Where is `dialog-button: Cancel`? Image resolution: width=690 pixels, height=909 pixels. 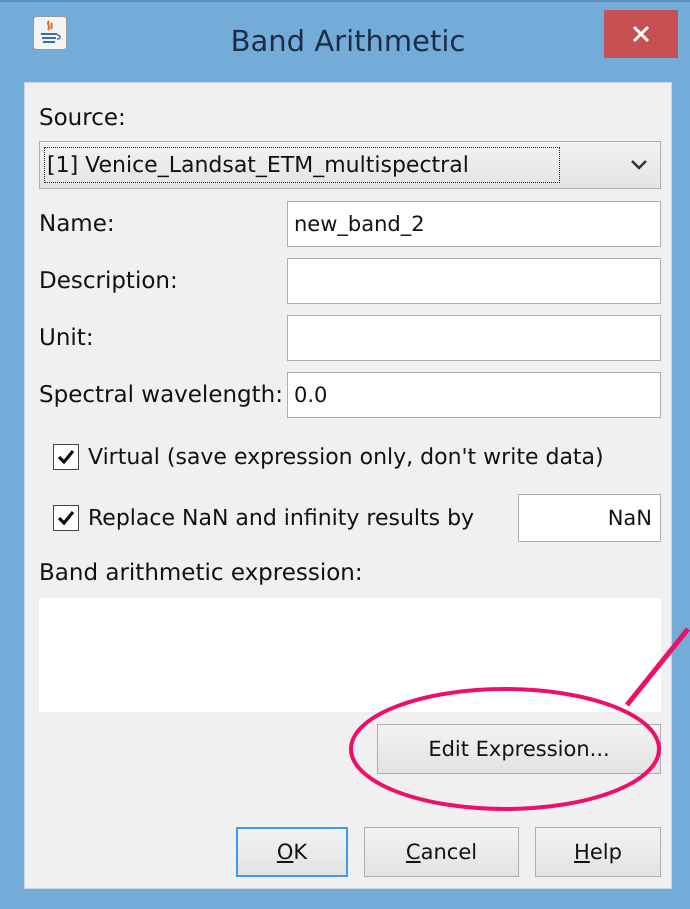
dialog-button: Cancel is located at coordinates (441, 852).